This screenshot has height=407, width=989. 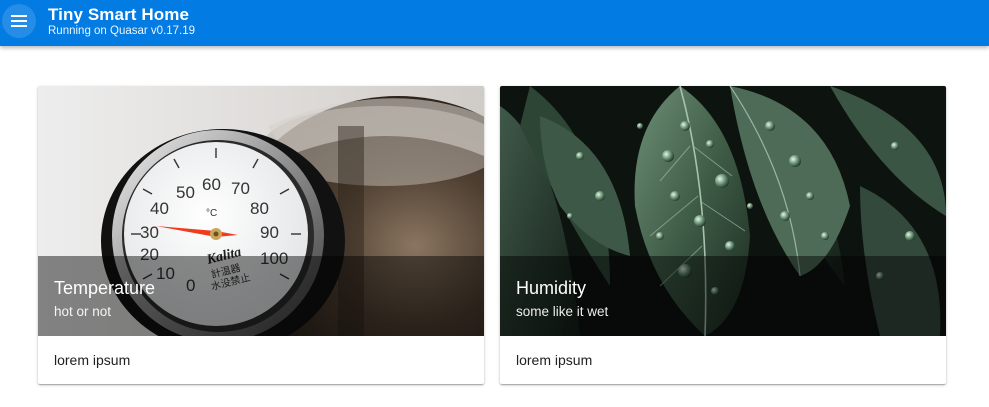 I want to click on svg-text: 50, so click(x=185, y=192).